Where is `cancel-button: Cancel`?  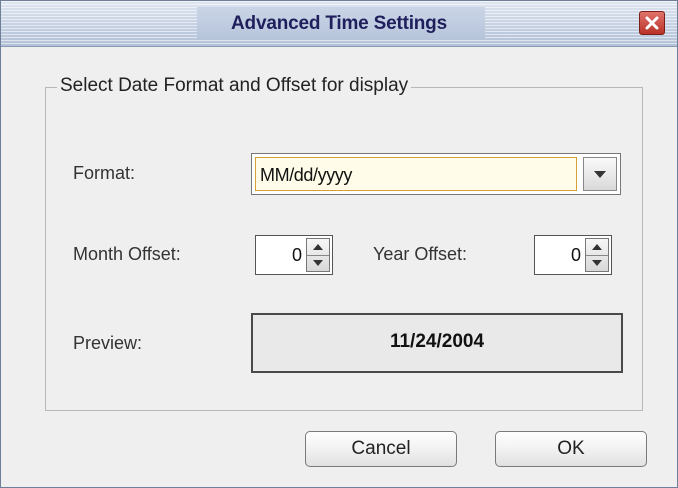 cancel-button: Cancel is located at coordinates (381, 449).